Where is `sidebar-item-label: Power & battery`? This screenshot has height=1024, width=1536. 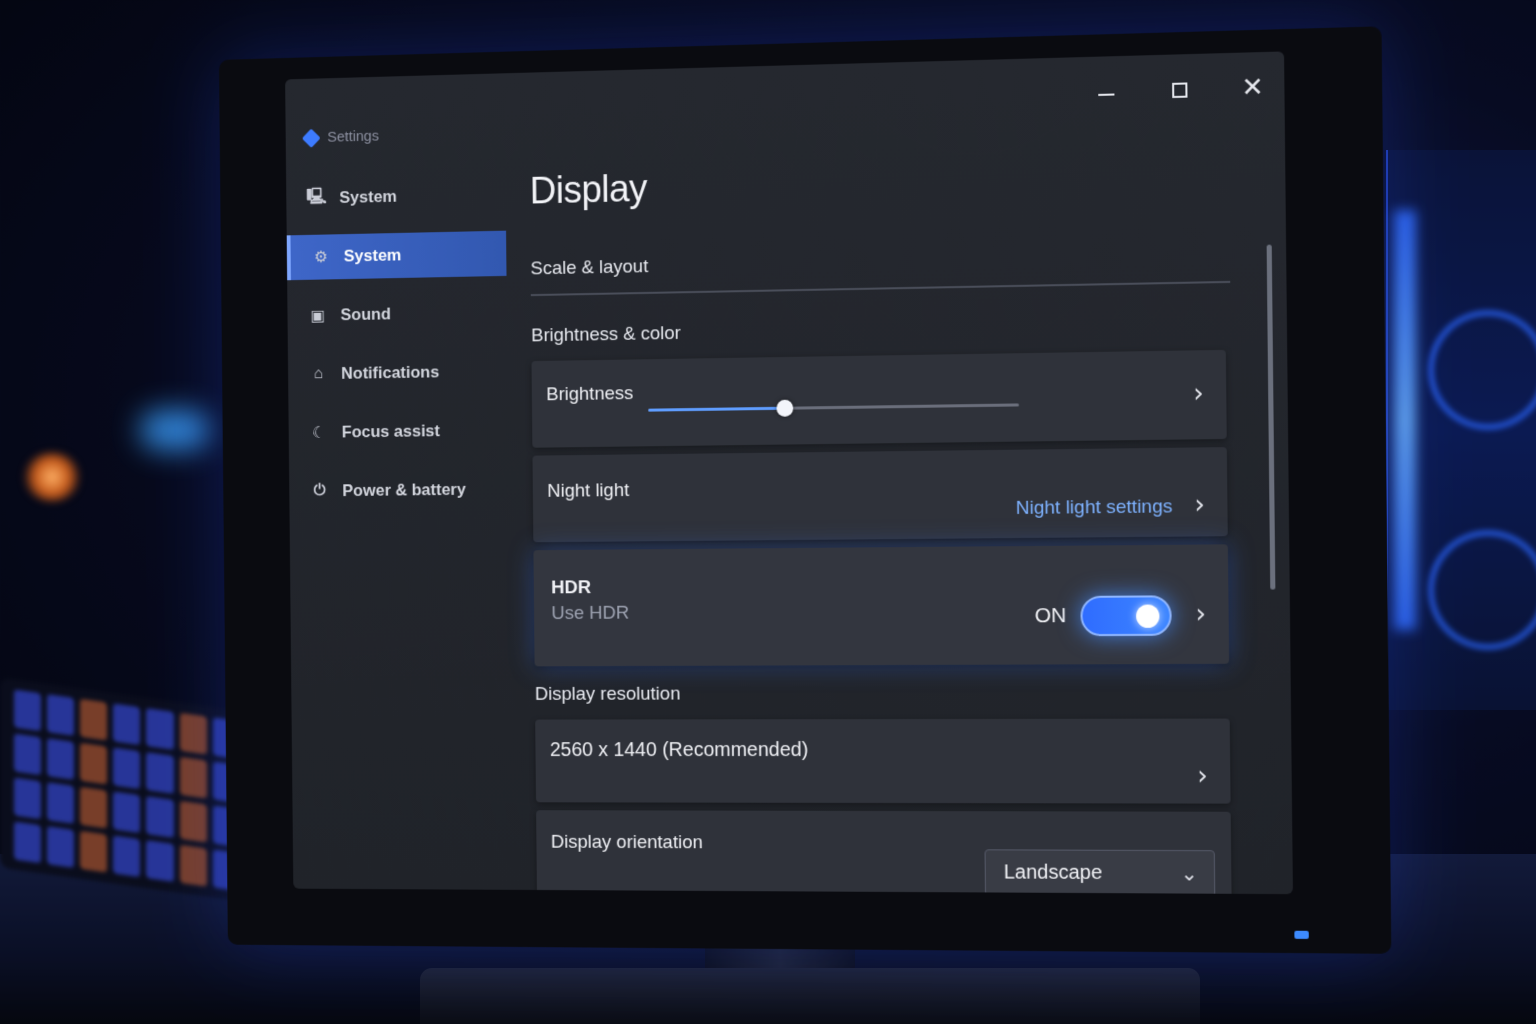
sidebar-item-label: Power & battery is located at coordinates (404, 490).